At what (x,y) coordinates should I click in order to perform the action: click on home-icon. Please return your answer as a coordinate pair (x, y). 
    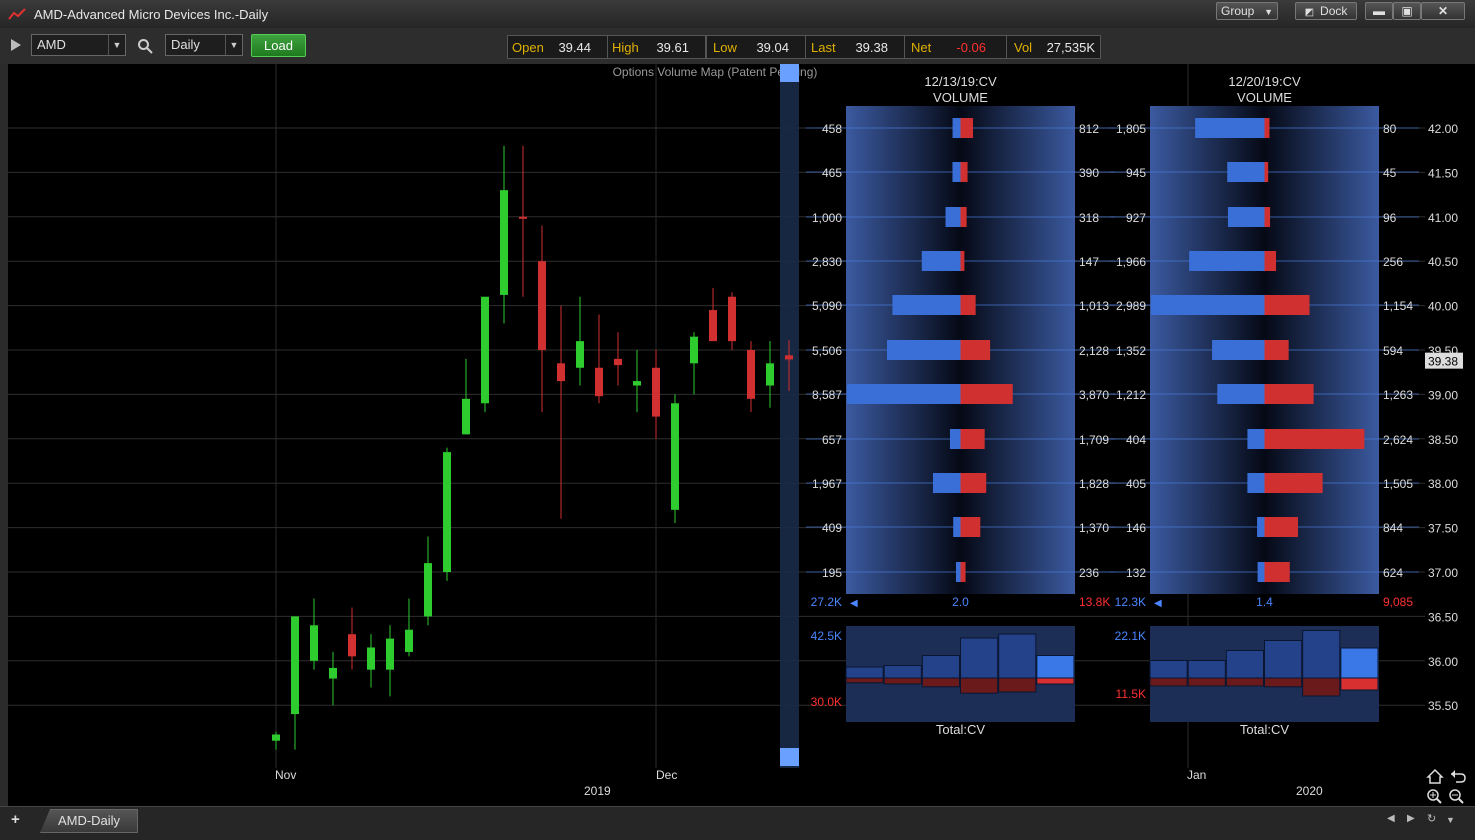
    Looking at the image, I should click on (1435, 776).